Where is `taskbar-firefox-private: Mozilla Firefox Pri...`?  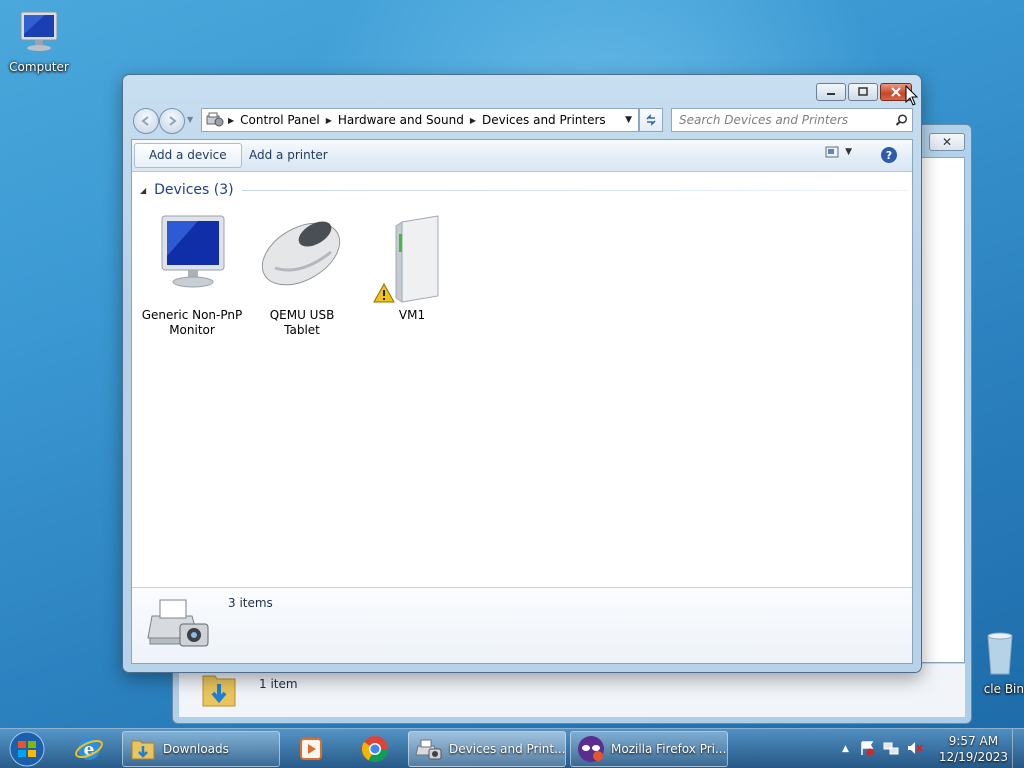
taskbar-firefox-private: Mozilla Firefox Pri... is located at coordinates (649, 749).